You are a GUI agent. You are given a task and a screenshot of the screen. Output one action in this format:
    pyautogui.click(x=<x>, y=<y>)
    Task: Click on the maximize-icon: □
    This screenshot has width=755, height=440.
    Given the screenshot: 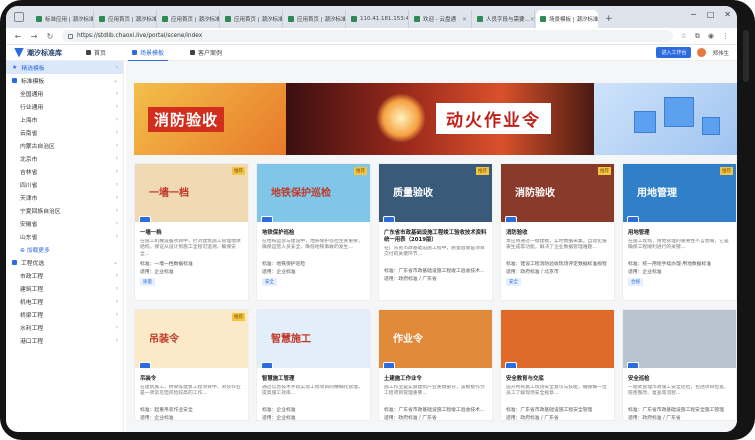 What is the action you would take?
    pyautogui.click(x=711, y=14)
    